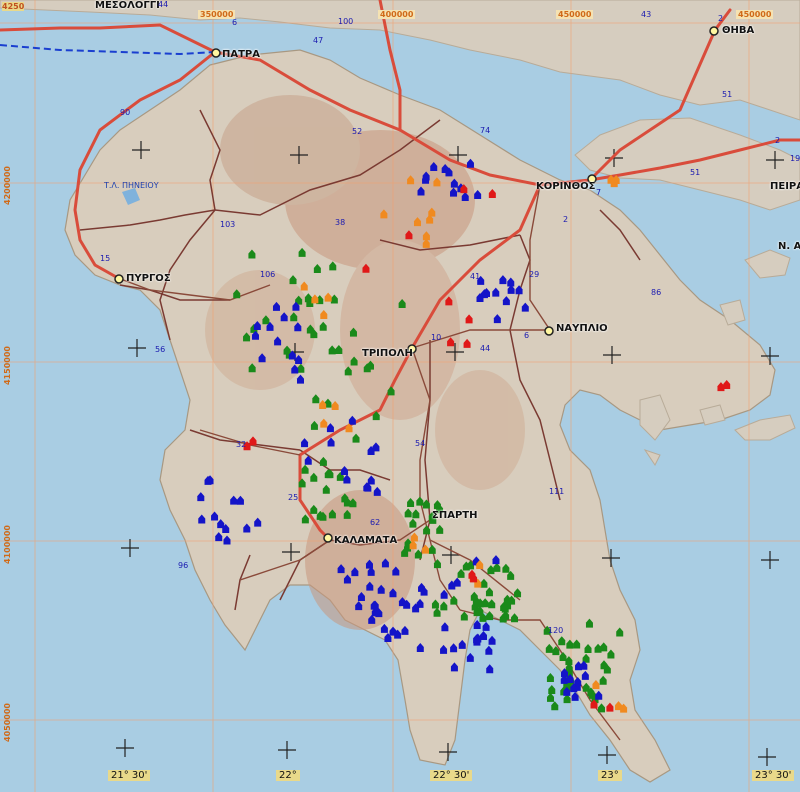 The height and width of the screenshot is (792, 800). I want to click on city-label-nafplio: ΝΑΥΠΛΙΟ, so click(582, 328).